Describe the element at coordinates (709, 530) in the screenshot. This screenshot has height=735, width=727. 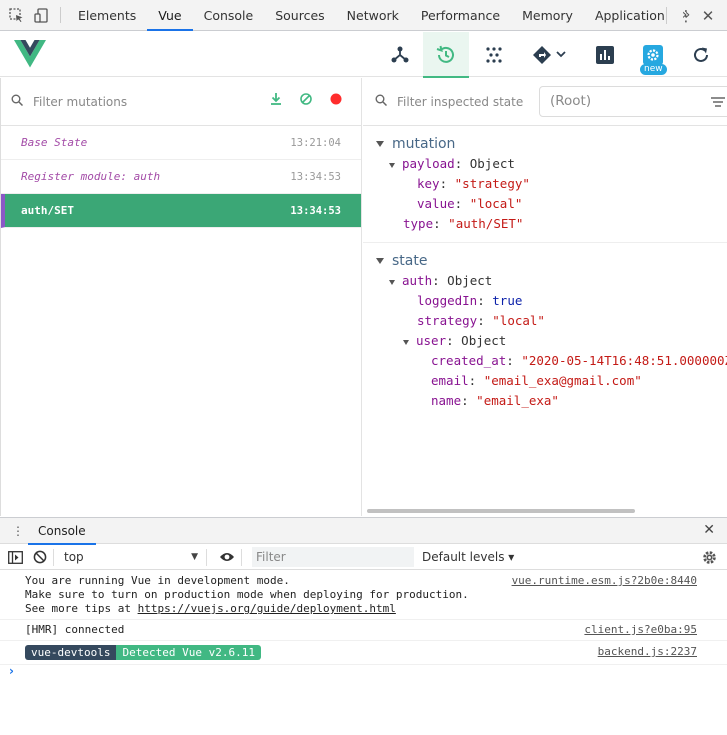
I see `close-drawer-icon: ✕` at that location.